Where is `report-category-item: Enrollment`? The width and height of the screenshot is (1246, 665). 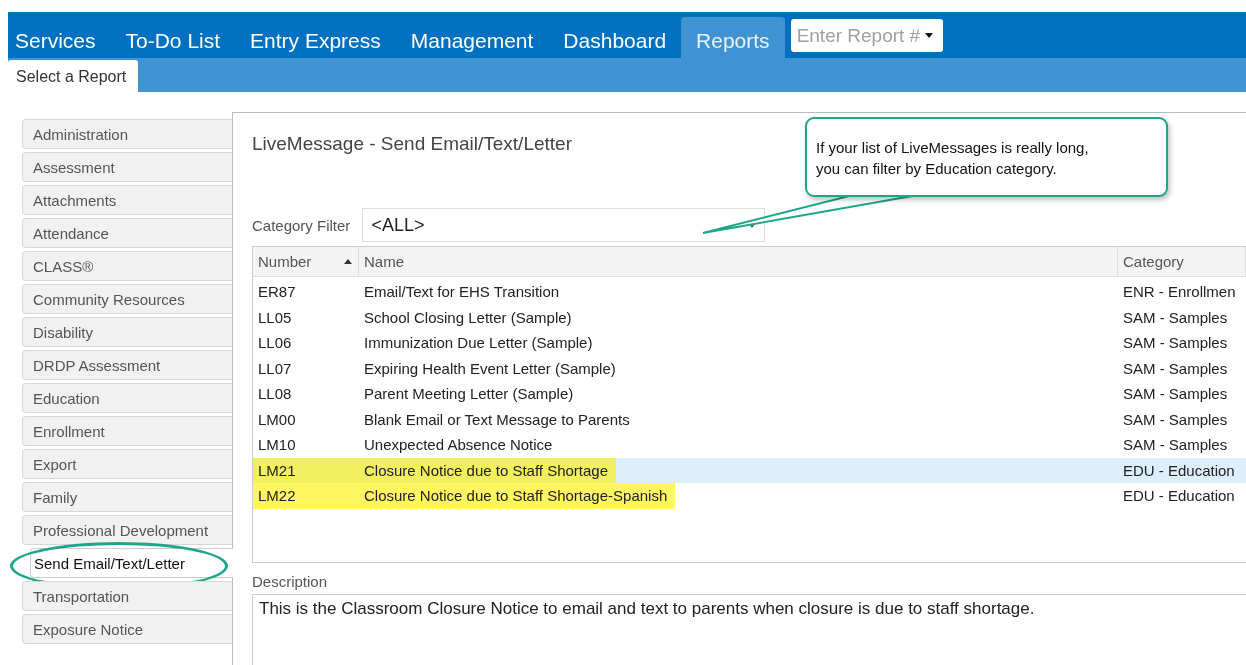 report-category-item: Enrollment is located at coordinates (127, 431).